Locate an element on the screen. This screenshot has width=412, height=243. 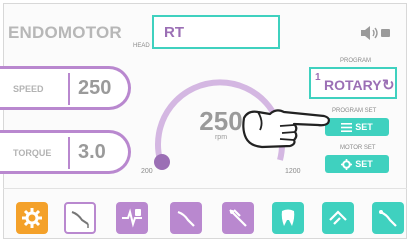
program-set-button: SET is located at coordinates (357, 127).